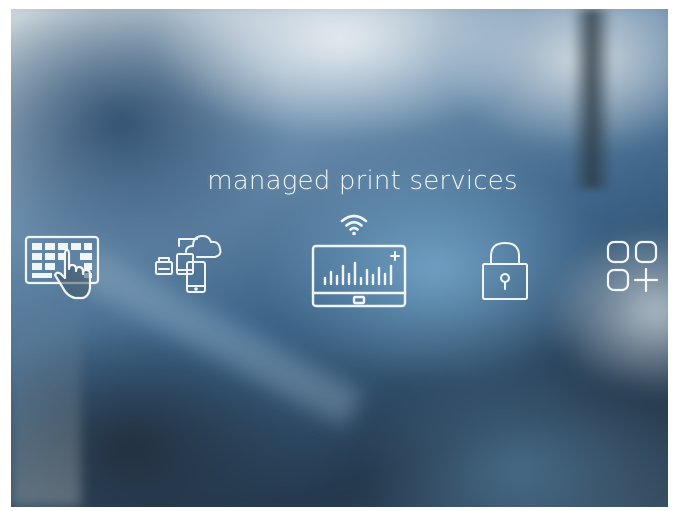 This screenshot has height=511, width=673. Describe the element at coordinates (633, 267) in the screenshot. I see `add-apps-grid-icon` at that location.